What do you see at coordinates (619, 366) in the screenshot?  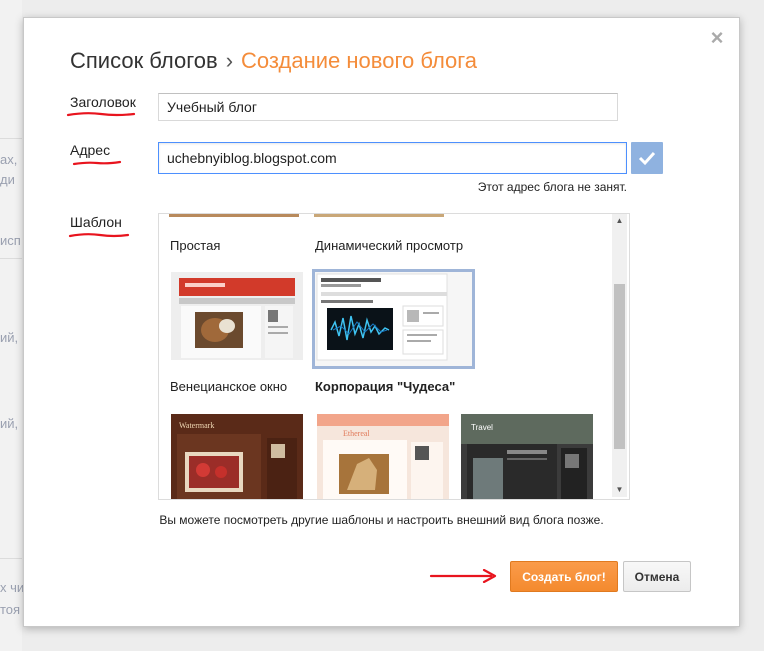 I see `scrollbar-thumb` at bounding box center [619, 366].